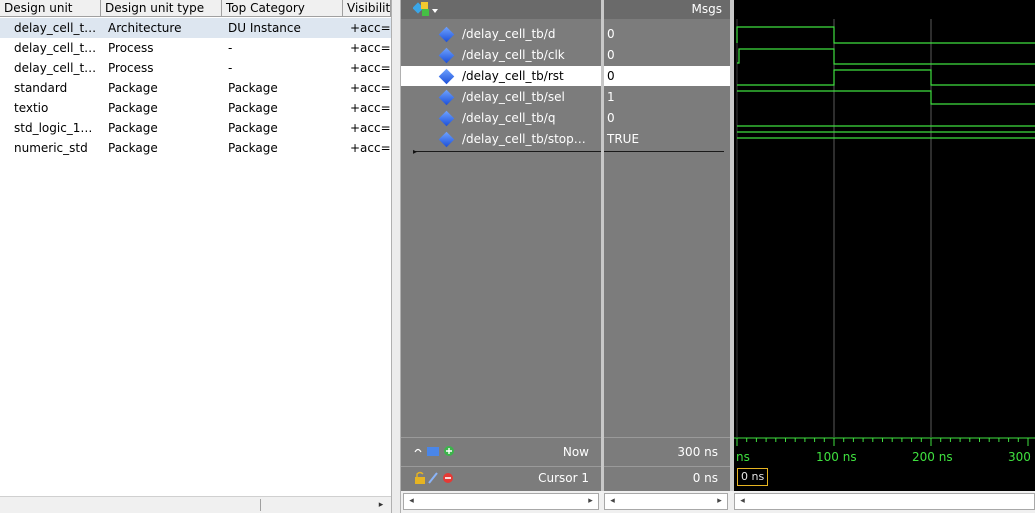 The height and width of the screenshot is (513, 1035). I want to click on horizontal-scrollbar: ▸, so click(195, 504).